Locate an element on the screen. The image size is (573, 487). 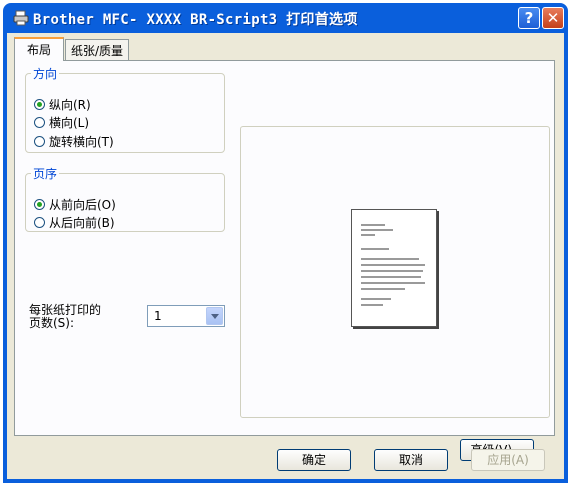
title-bar: Brother MFC- XXXX BR-Script3 打印首选项 ? ✕ is located at coordinates (285, 18).